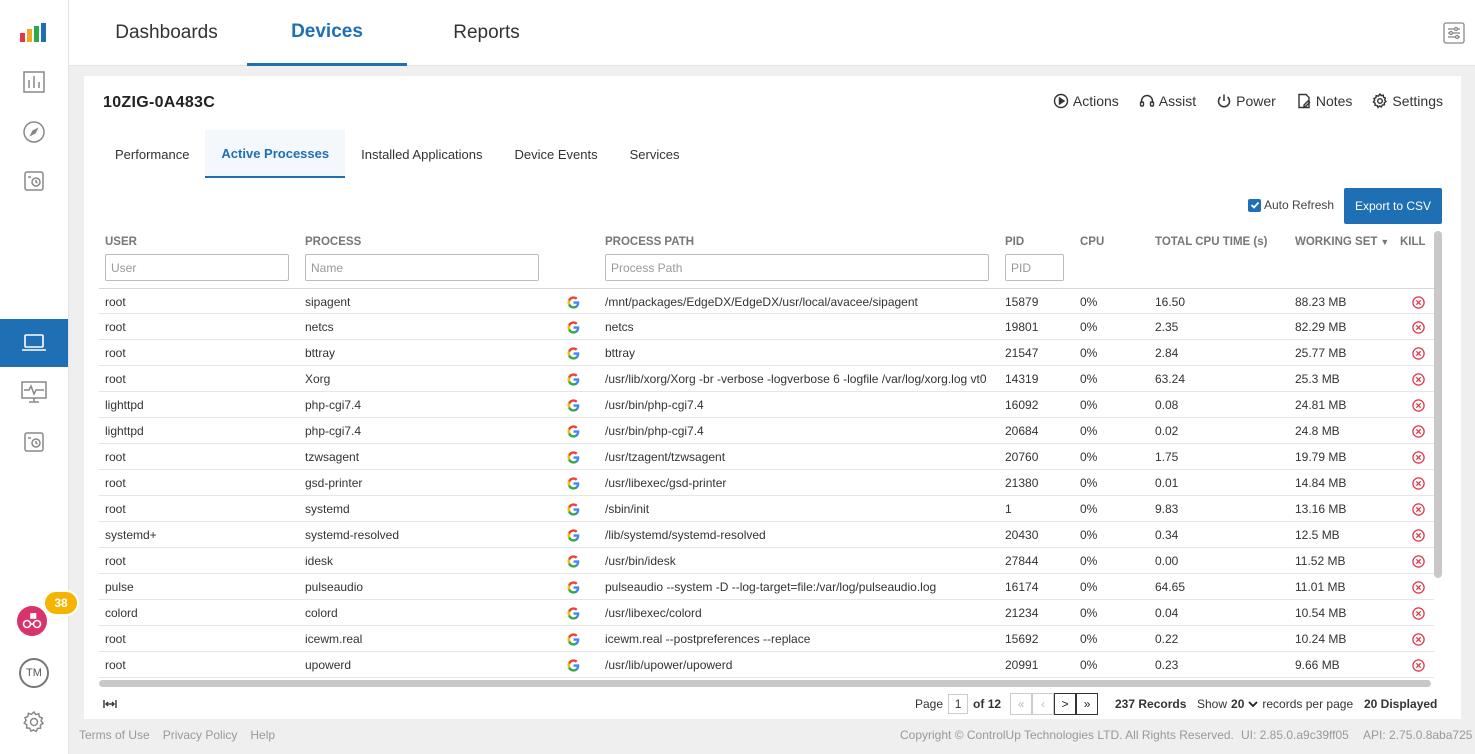  Describe the element at coordinates (766, 327) in the screenshot. I see `table-row: root netcs netcs 19801 0% 2.35 82.29 MB` at that location.